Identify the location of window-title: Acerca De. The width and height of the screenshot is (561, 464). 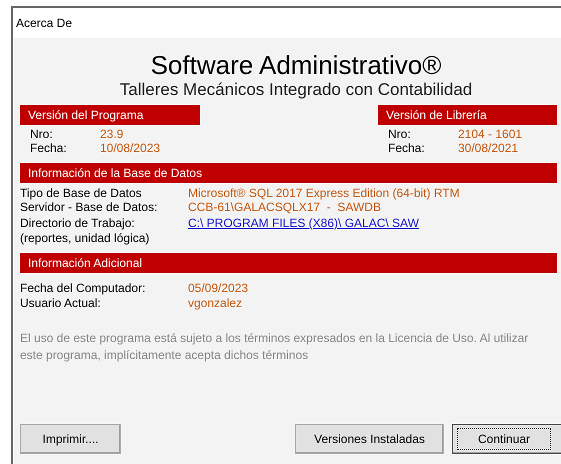
(44, 23).